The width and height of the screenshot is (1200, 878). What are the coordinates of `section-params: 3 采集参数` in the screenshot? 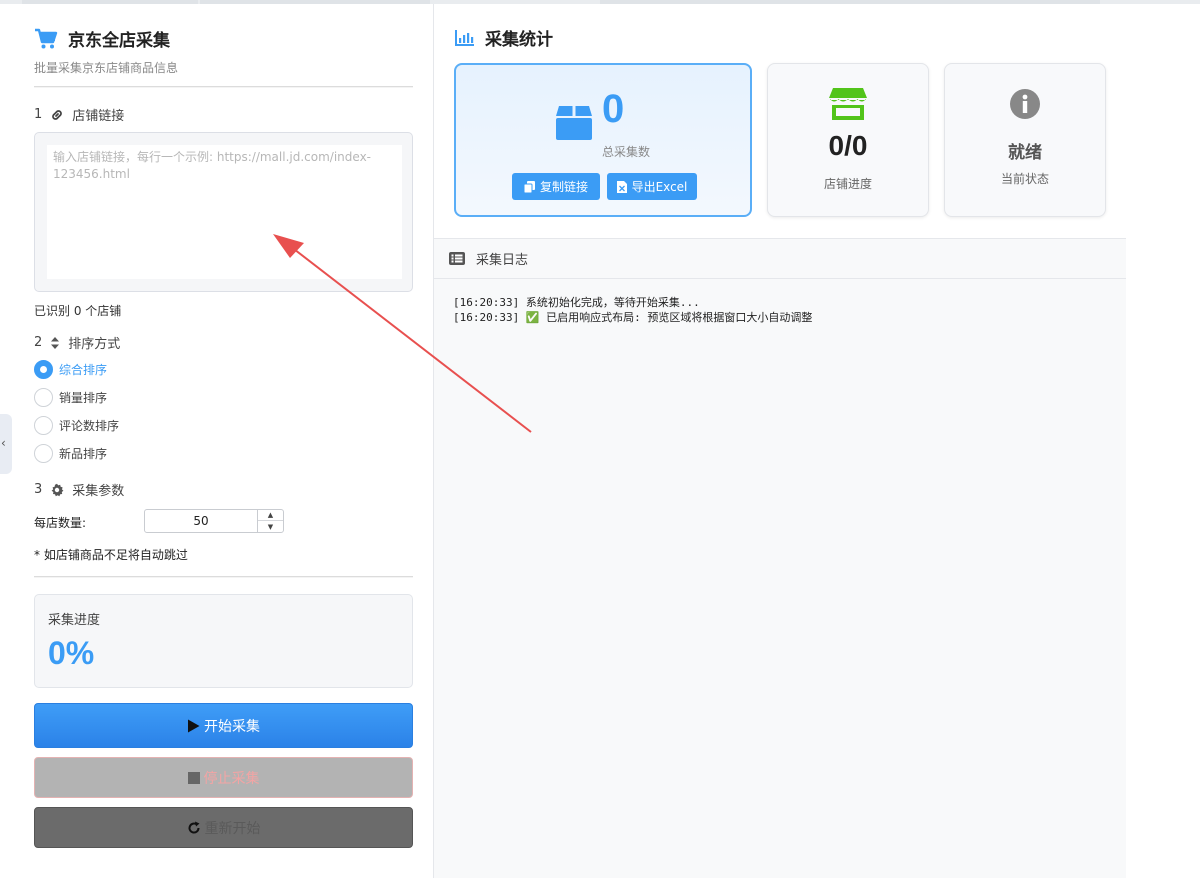 It's located at (79, 489).